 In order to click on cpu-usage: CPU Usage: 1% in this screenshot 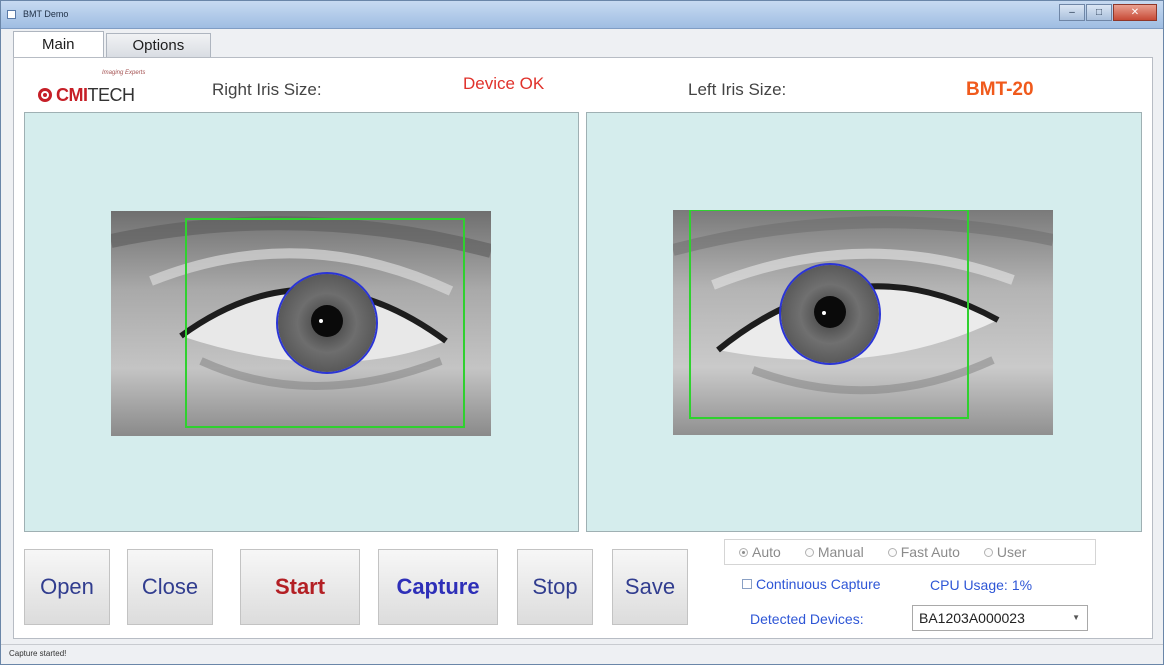, I will do `click(981, 585)`.